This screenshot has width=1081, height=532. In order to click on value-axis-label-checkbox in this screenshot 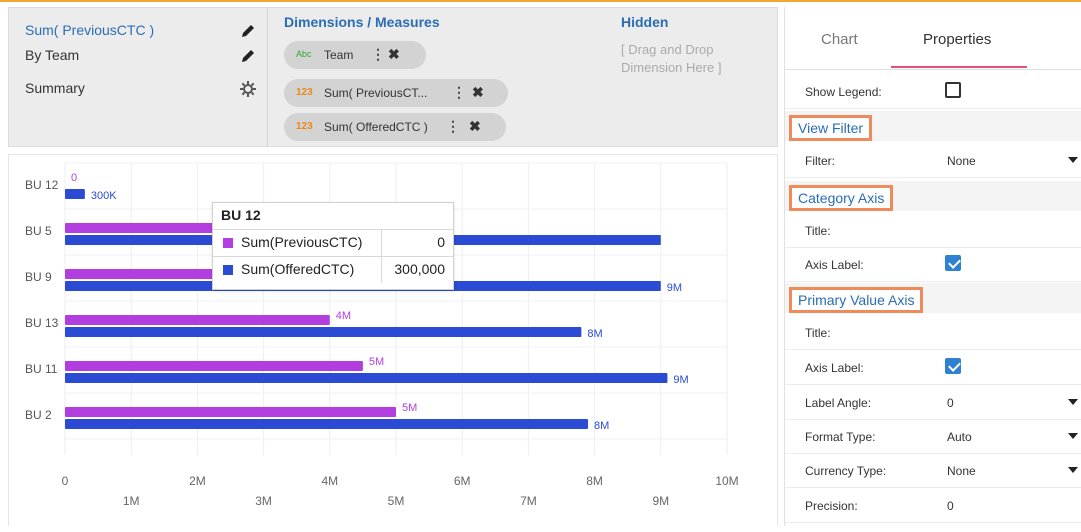, I will do `click(953, 366)`.